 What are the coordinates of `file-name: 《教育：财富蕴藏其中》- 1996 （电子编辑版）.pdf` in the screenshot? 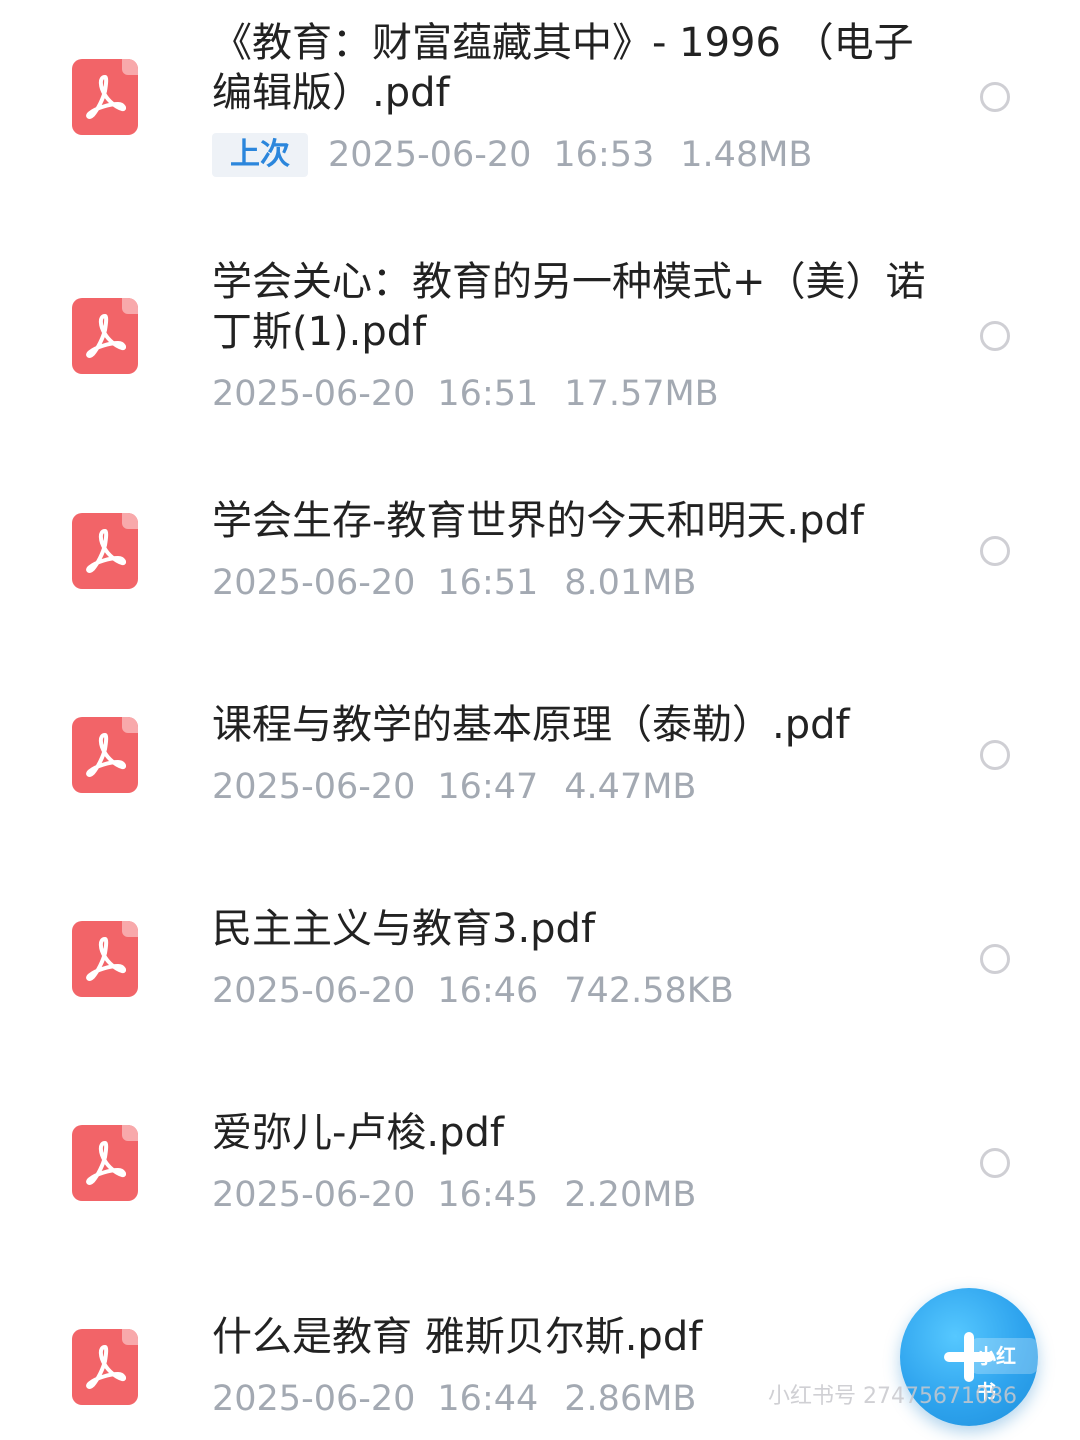 It's located at (563, 68).